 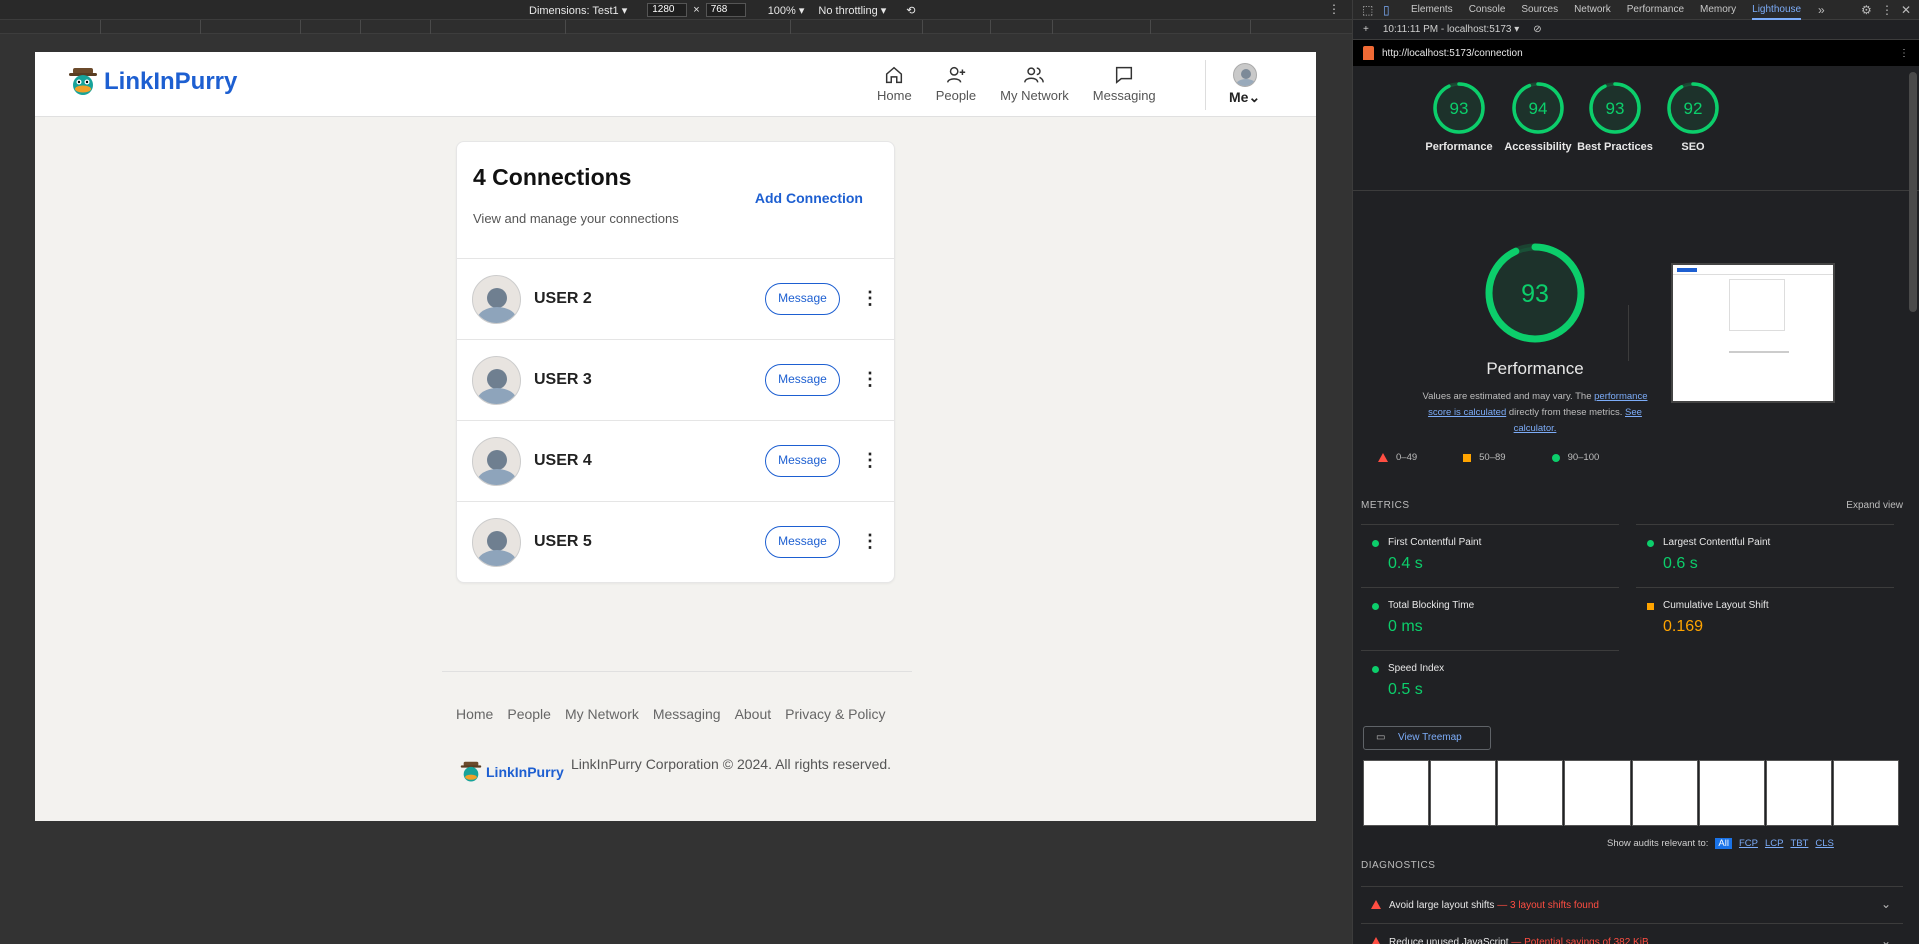 I want to click on devtools-tab: Lighthouse, so click(x=1777, y=10).